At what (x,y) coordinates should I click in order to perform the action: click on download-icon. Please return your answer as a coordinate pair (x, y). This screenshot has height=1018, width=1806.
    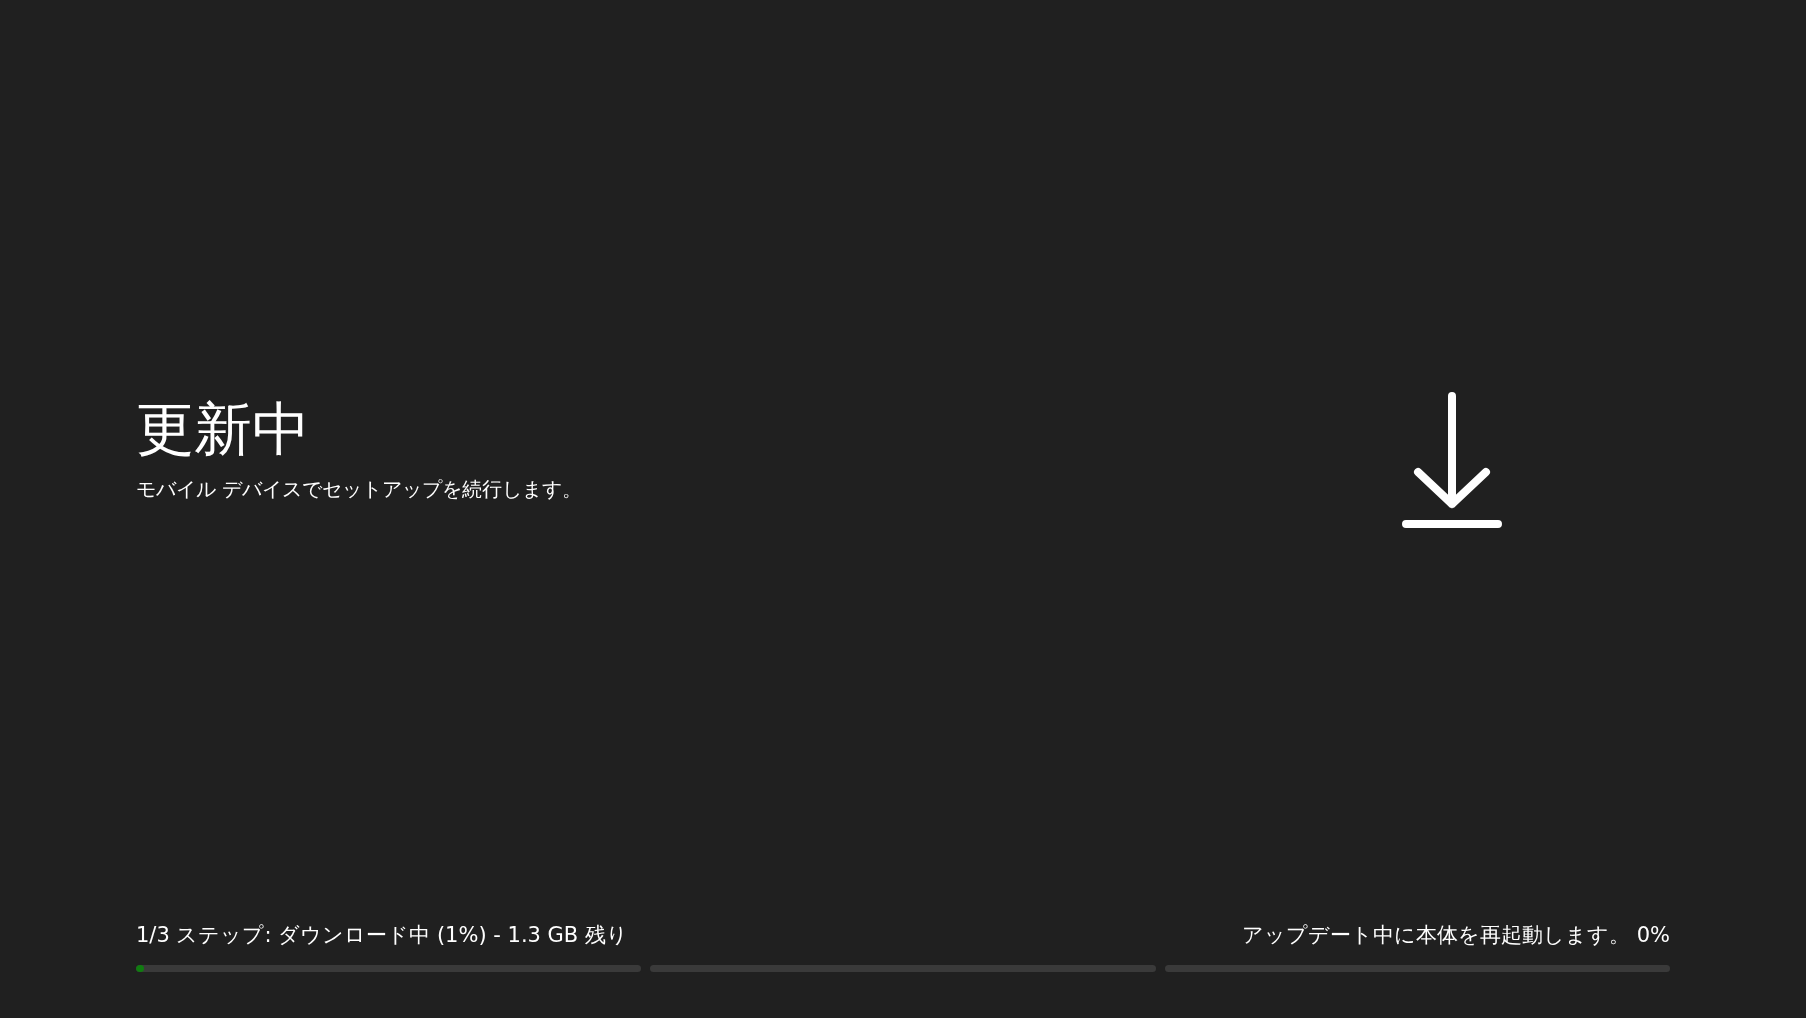
    Looking at the image, I should click on (1452, 460).